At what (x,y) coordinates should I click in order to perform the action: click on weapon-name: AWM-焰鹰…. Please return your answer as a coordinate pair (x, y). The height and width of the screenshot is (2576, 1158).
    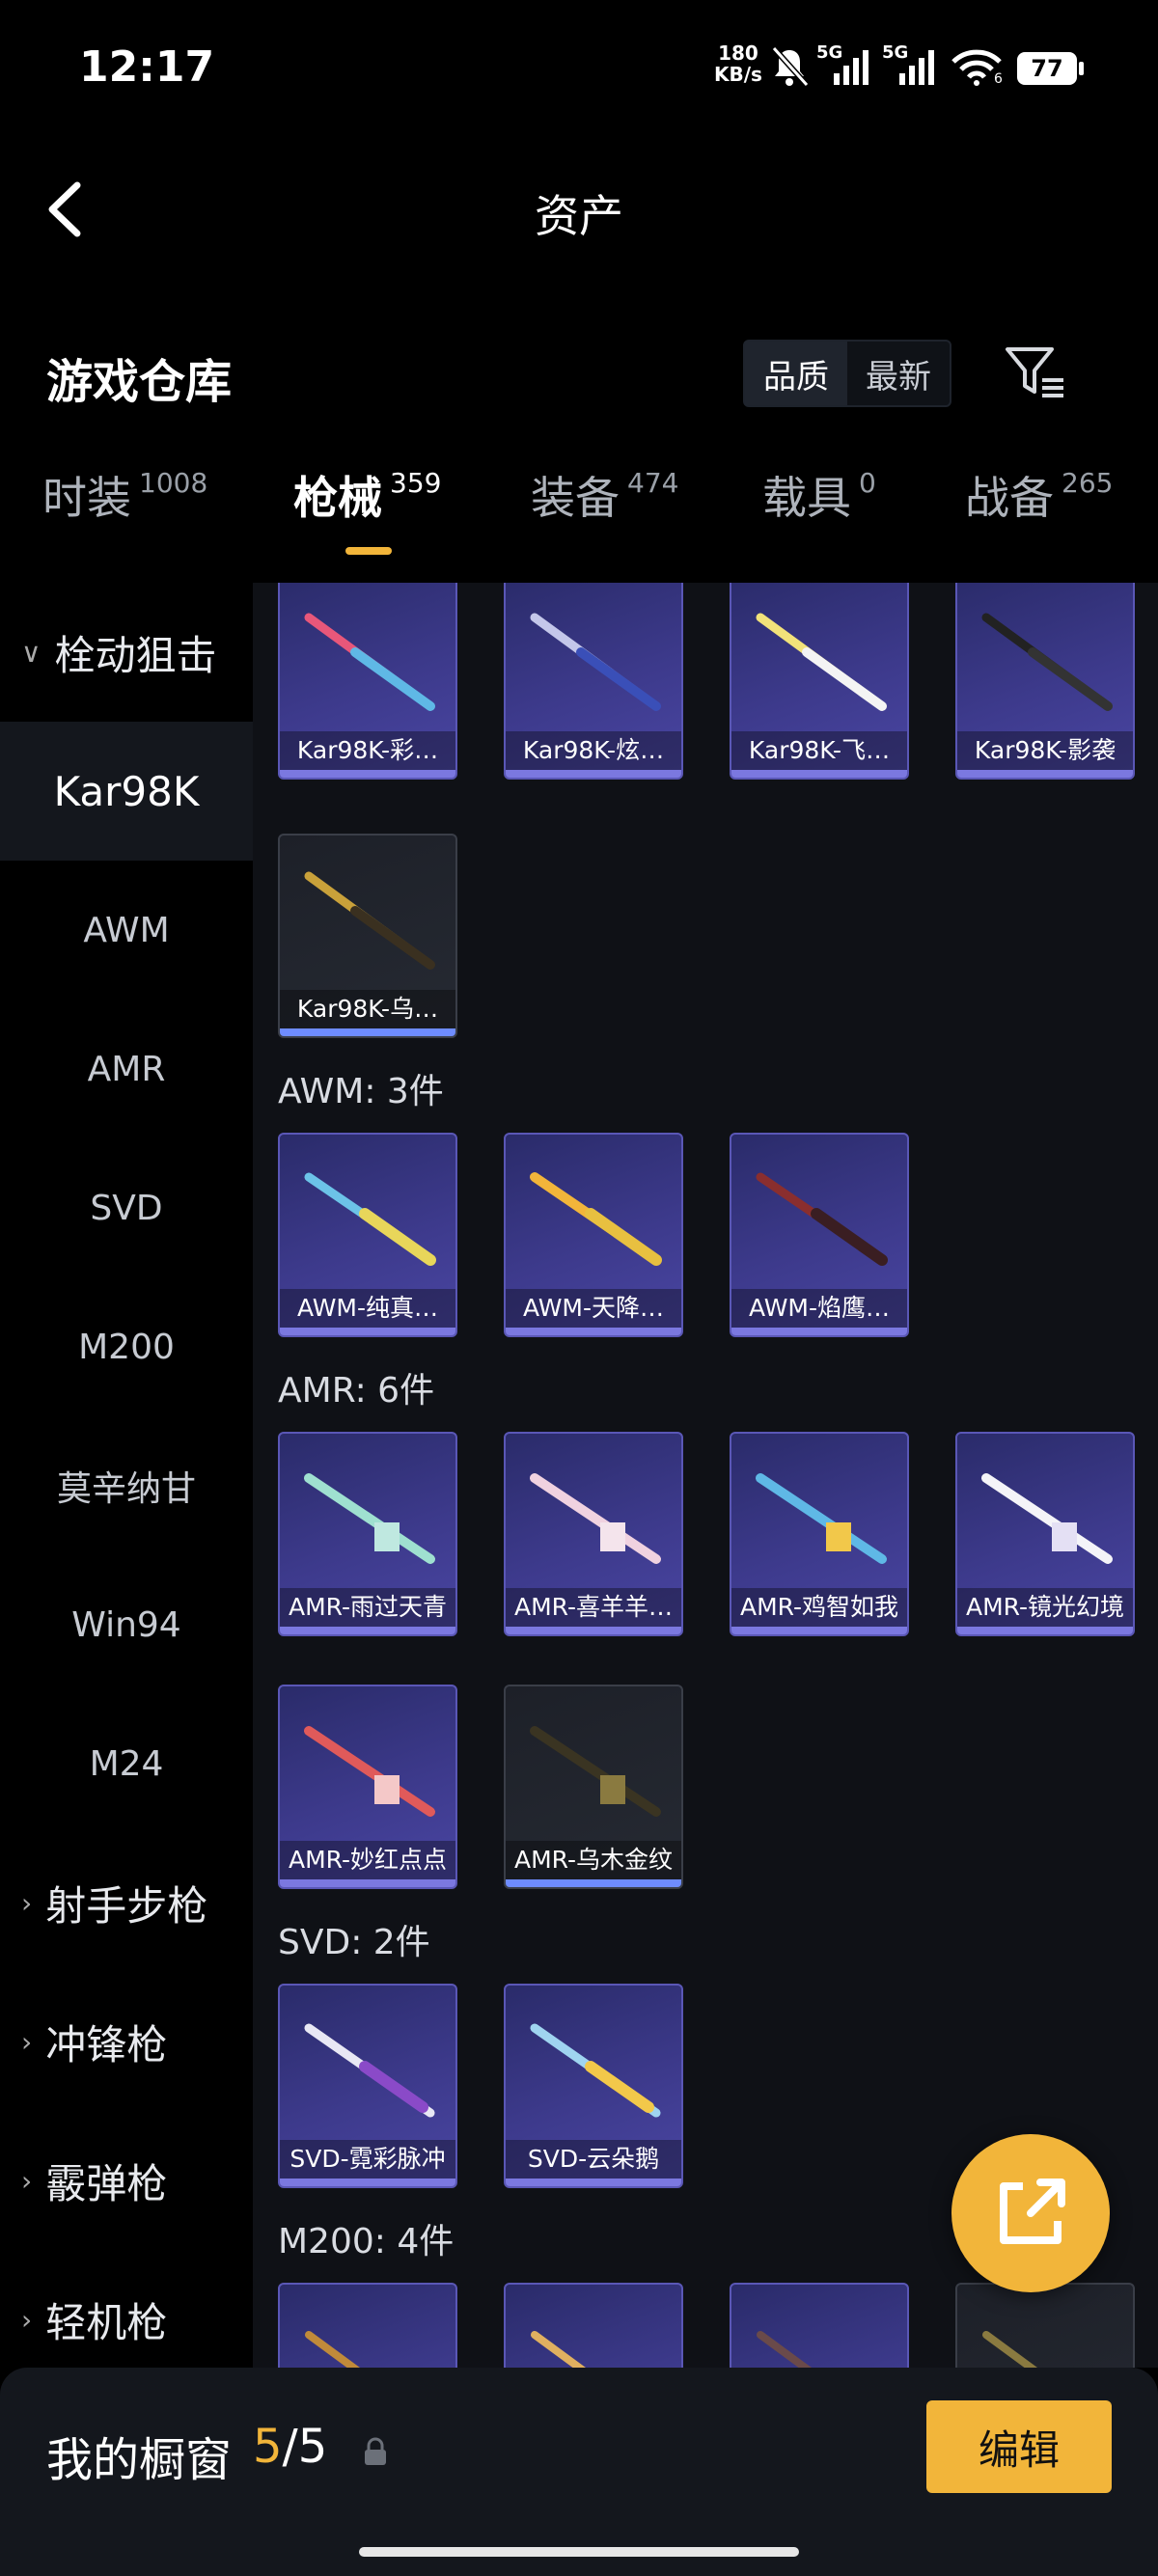
    Looking at the image, I should click on (819, 1308).